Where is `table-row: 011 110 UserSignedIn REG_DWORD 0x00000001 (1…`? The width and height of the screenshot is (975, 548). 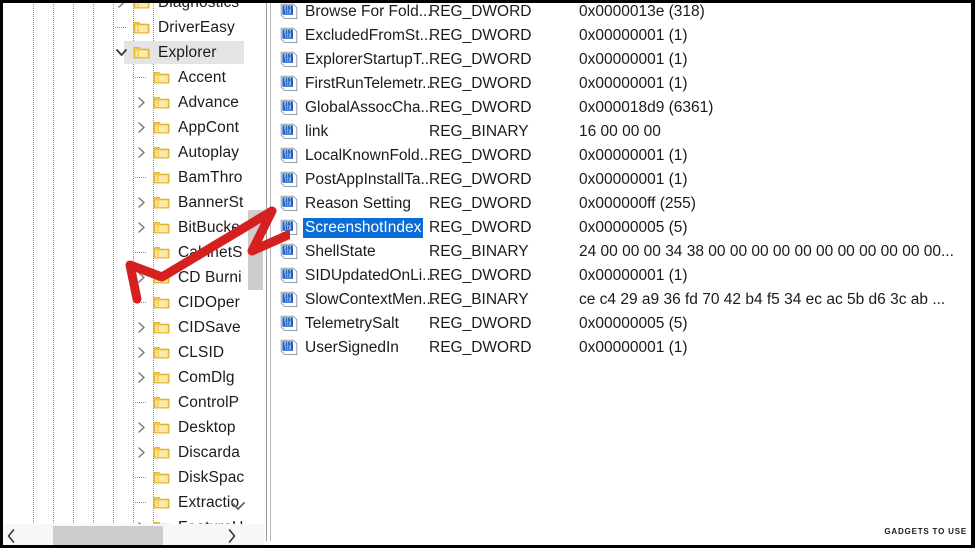
table-row: 011 110 UserSignedIn REG_DWORD 0x00000001 (1… is located at coordinates (625, 348).